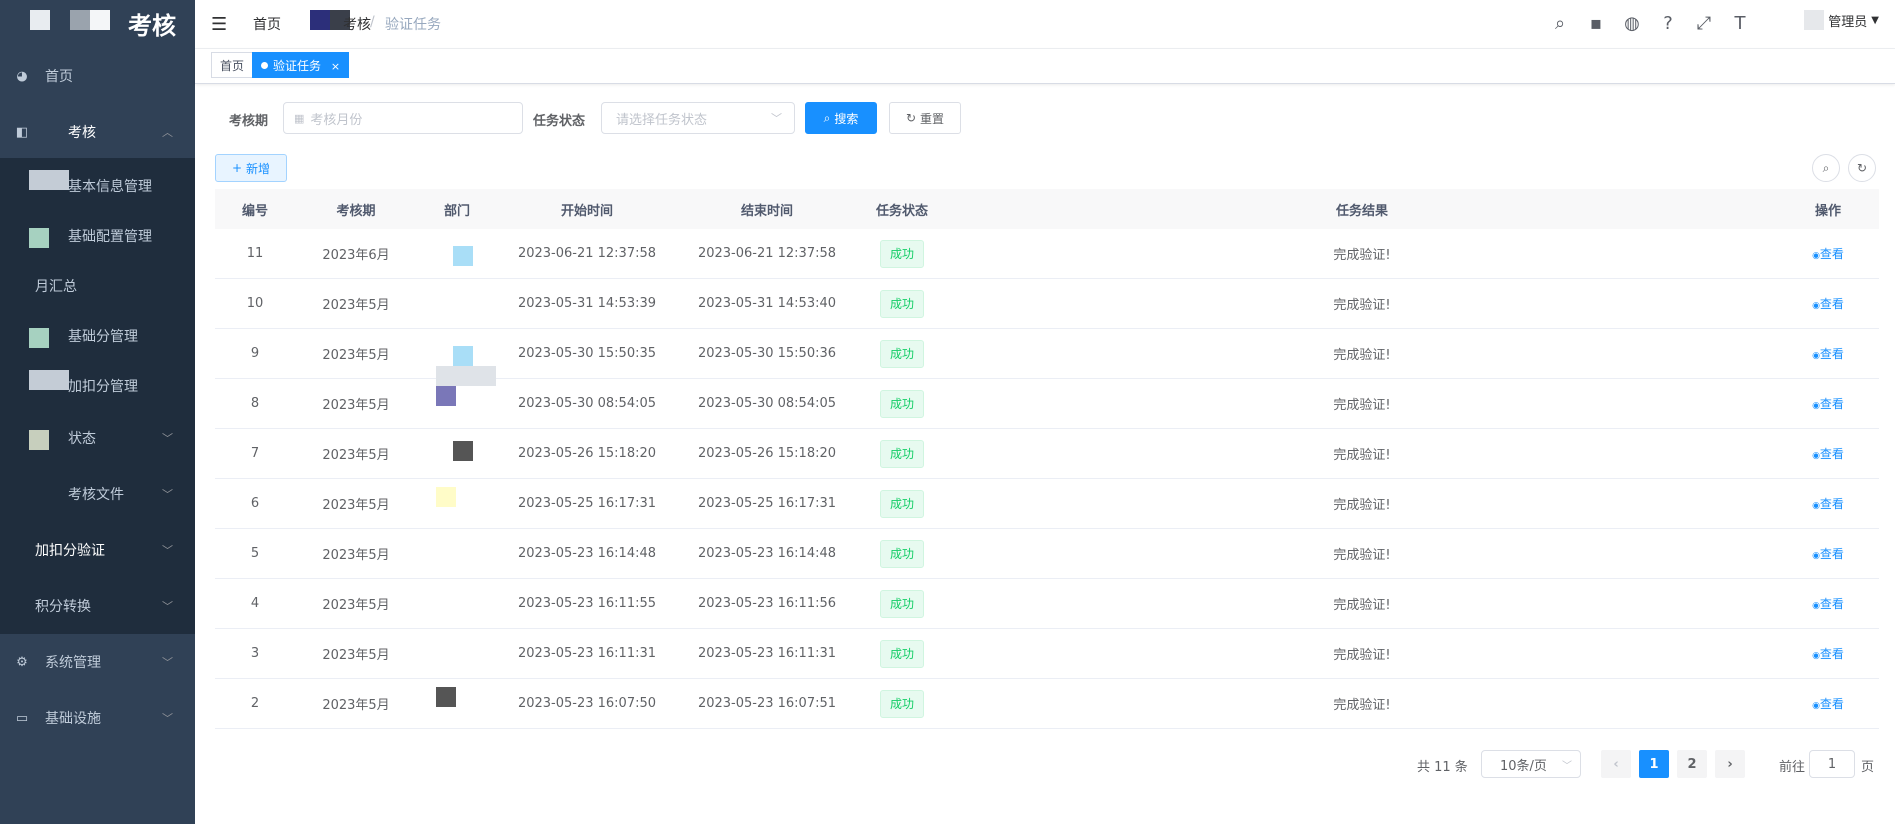 The height and width of the screenshot is (824, 1895). Describe the element at coordinates (1596, 23) in the screenshot. I see `message-icon: ▪` at that location.